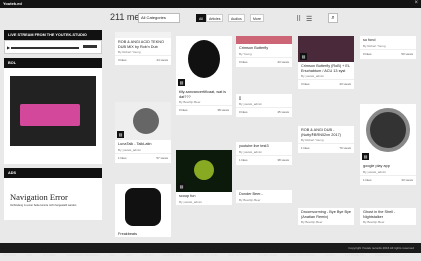 The image size is (421, 261). What do you see at coordinates (309, 19) in the screenshot?
I see `list-view-icon: ☰` at bounding box center [309, 19].